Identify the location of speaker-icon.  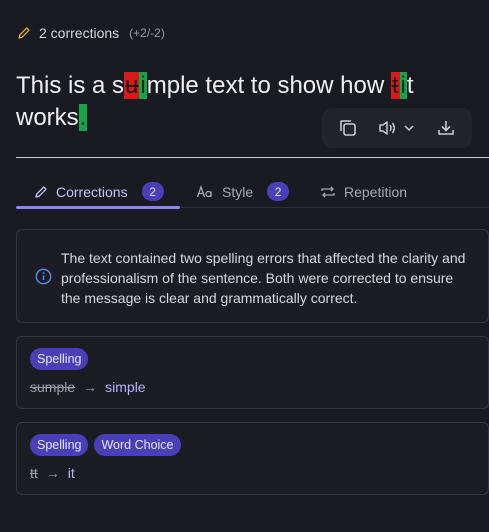
(387, 128).